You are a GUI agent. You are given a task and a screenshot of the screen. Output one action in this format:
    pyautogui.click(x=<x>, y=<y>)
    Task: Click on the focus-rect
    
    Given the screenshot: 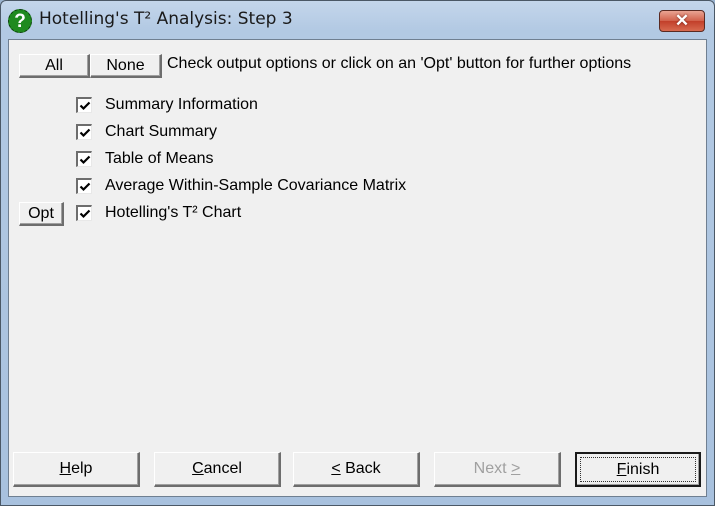 What is the action you would take?
    pyautogui.click(x=638, y=469)
    